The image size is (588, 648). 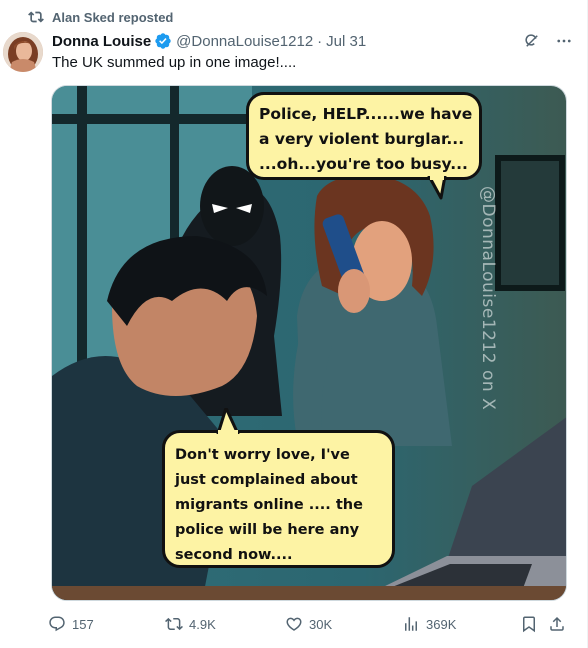 I want to click on repost-context: Alan Sked reposted, so click(x=100, y=17).